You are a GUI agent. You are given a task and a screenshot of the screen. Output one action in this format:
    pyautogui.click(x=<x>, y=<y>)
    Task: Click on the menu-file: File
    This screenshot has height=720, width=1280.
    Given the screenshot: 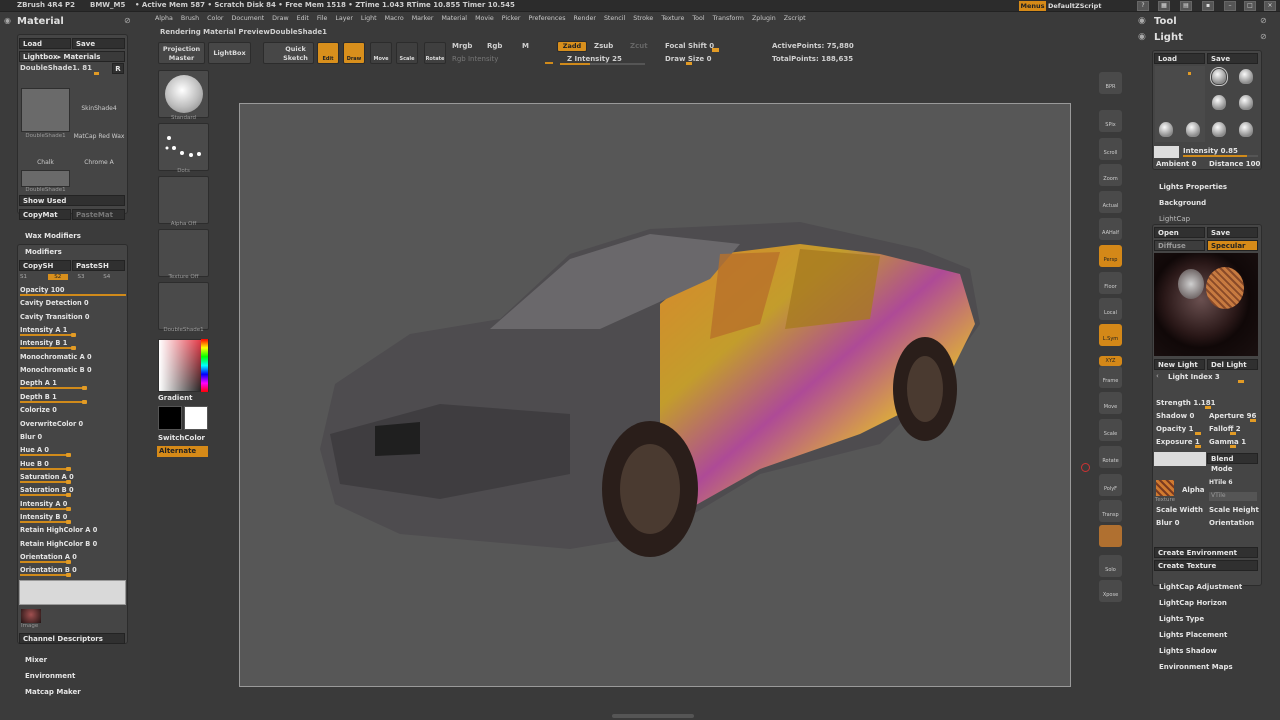 What is the action you would take?
    pyautogui.click(x=322, y=18)
    